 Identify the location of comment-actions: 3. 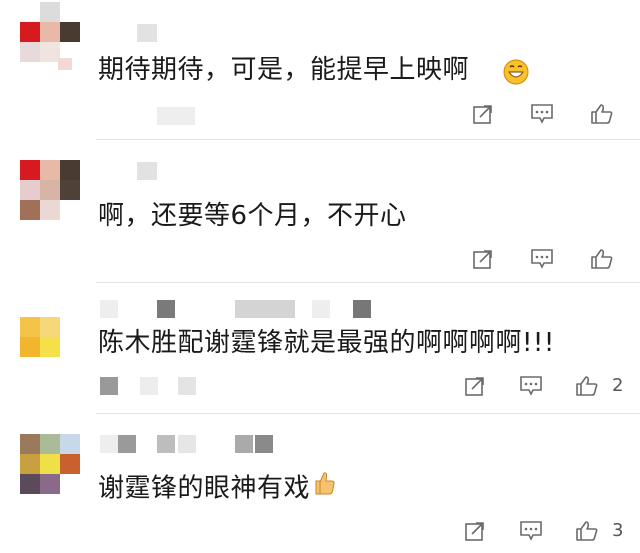
(550, 531).